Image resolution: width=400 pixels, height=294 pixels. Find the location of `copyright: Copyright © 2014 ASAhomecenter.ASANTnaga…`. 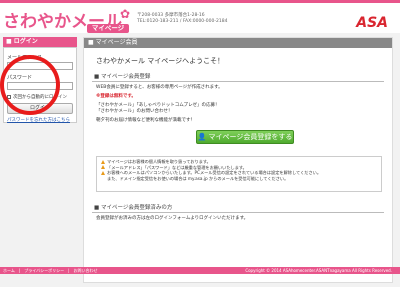

copyright: Copyright © 2014 ASAhomecenter.ASANTnaga… is located at coordinates (318, 270).